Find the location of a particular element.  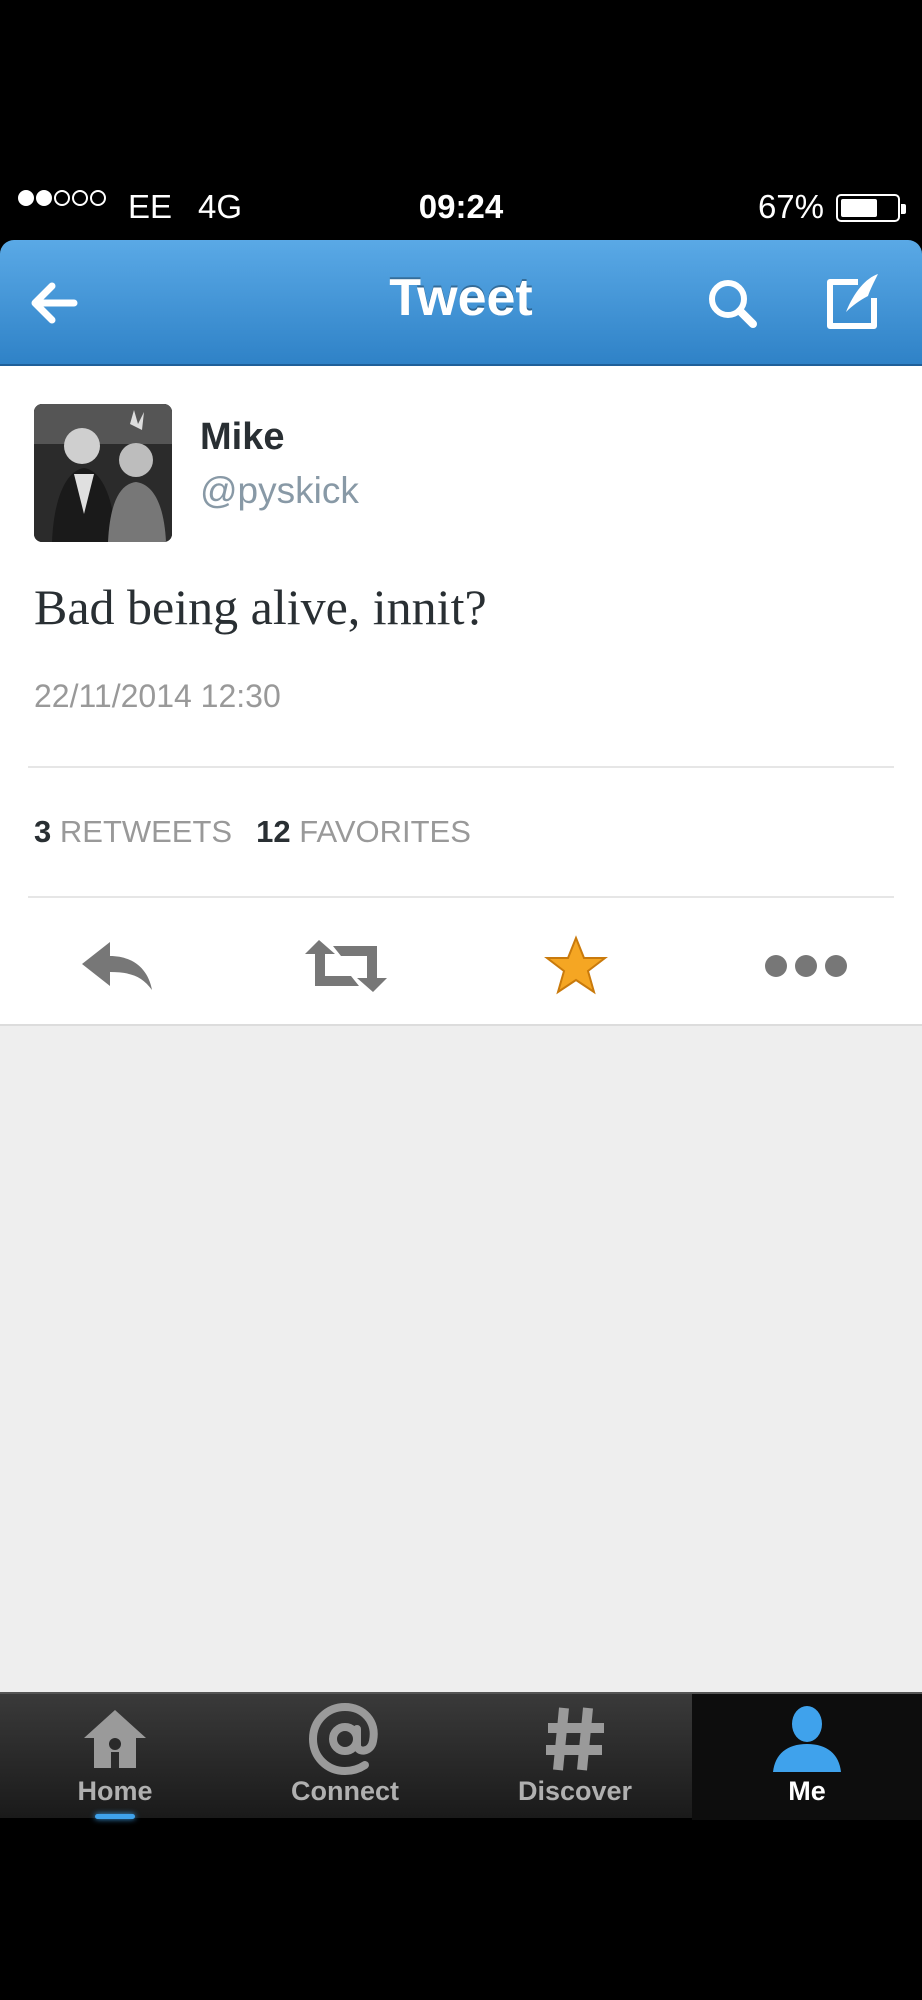

compose-icon is located at coordinates (852, 301).